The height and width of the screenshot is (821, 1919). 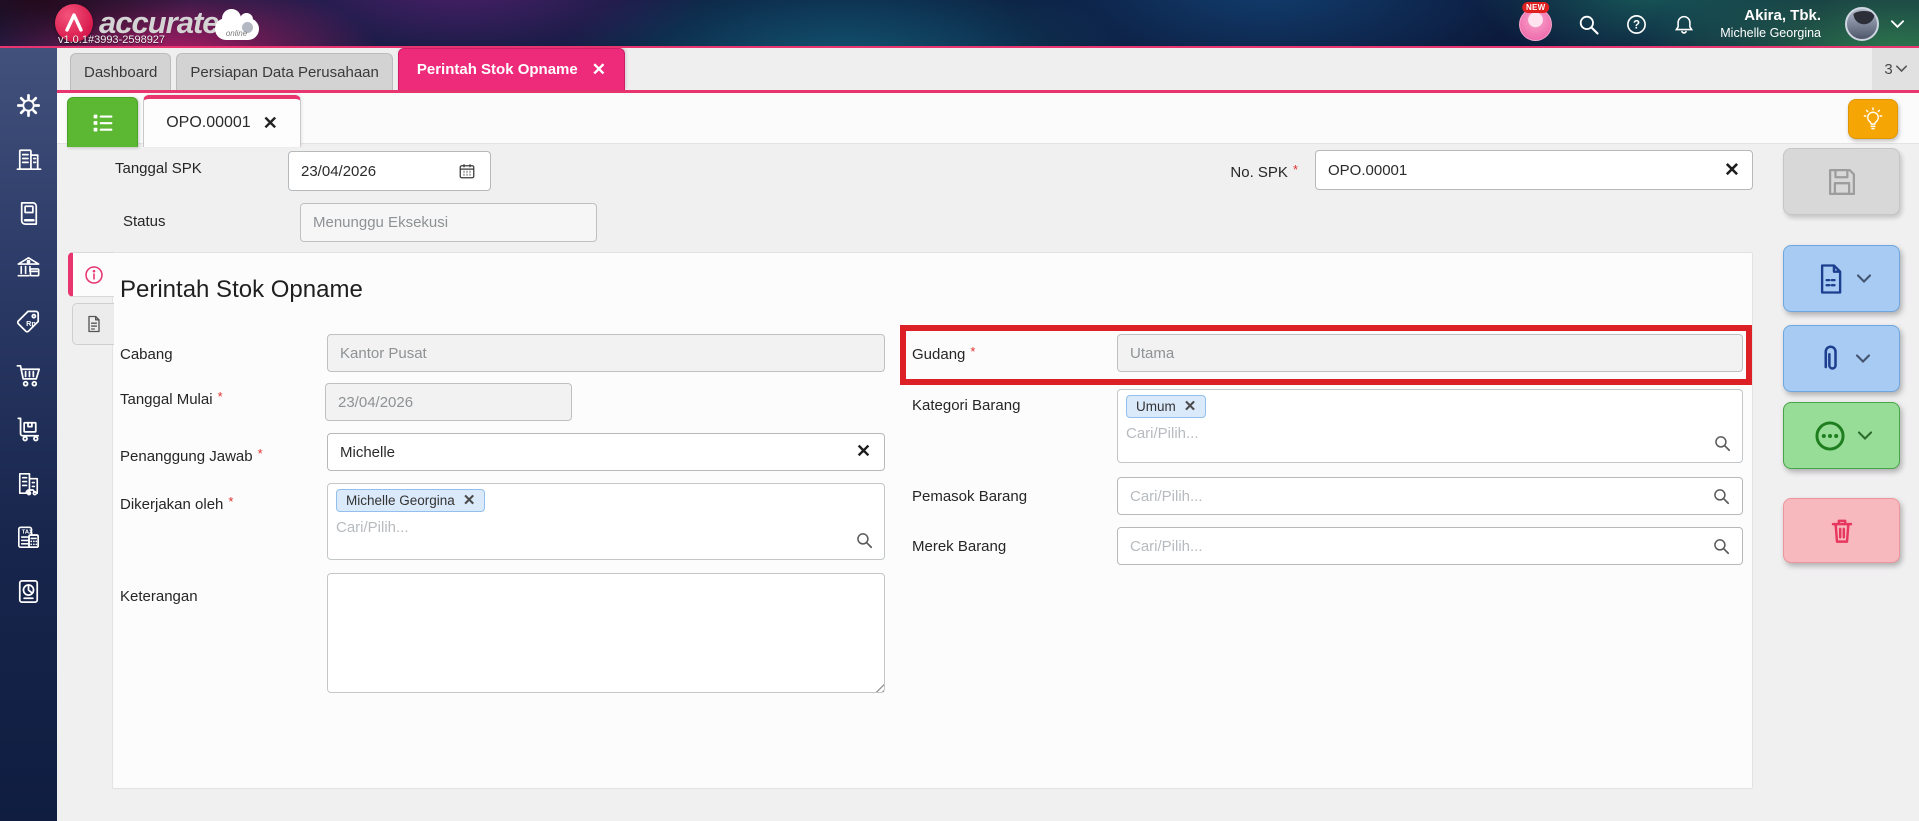 I want to click on attachment-button, so click(x=1841, y=358).